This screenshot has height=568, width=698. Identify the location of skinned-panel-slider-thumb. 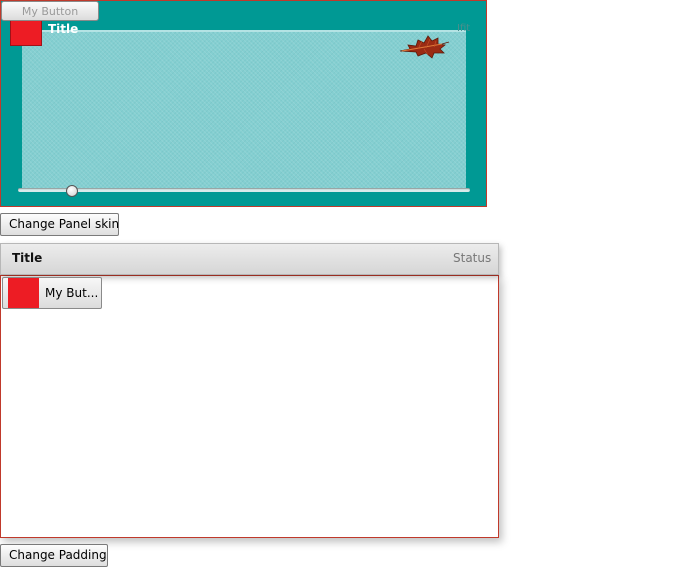
(72, 191).